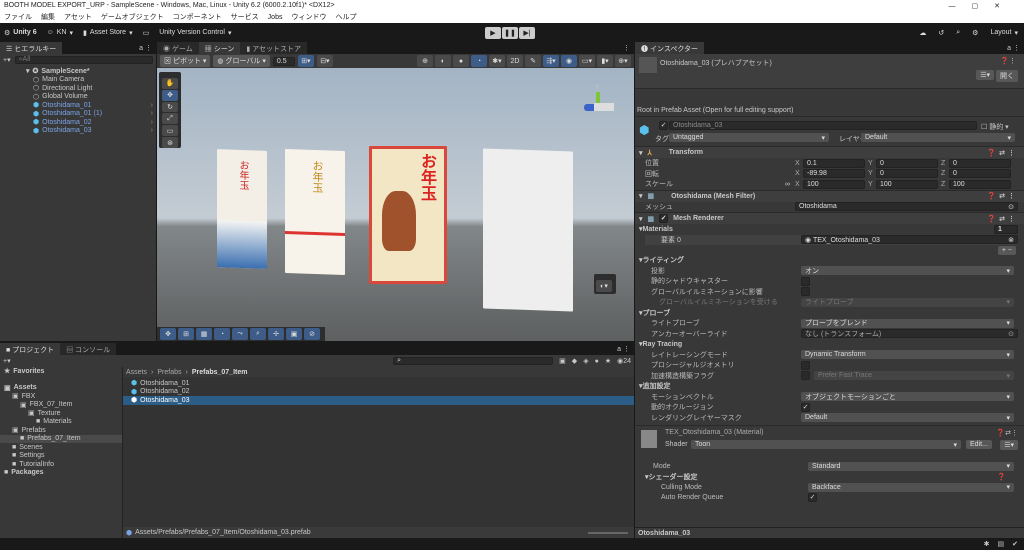  What do you see at coordinates (834, 163) in the screenshot?
I see `x-field: 0.1` at bounding box center [834, 163].